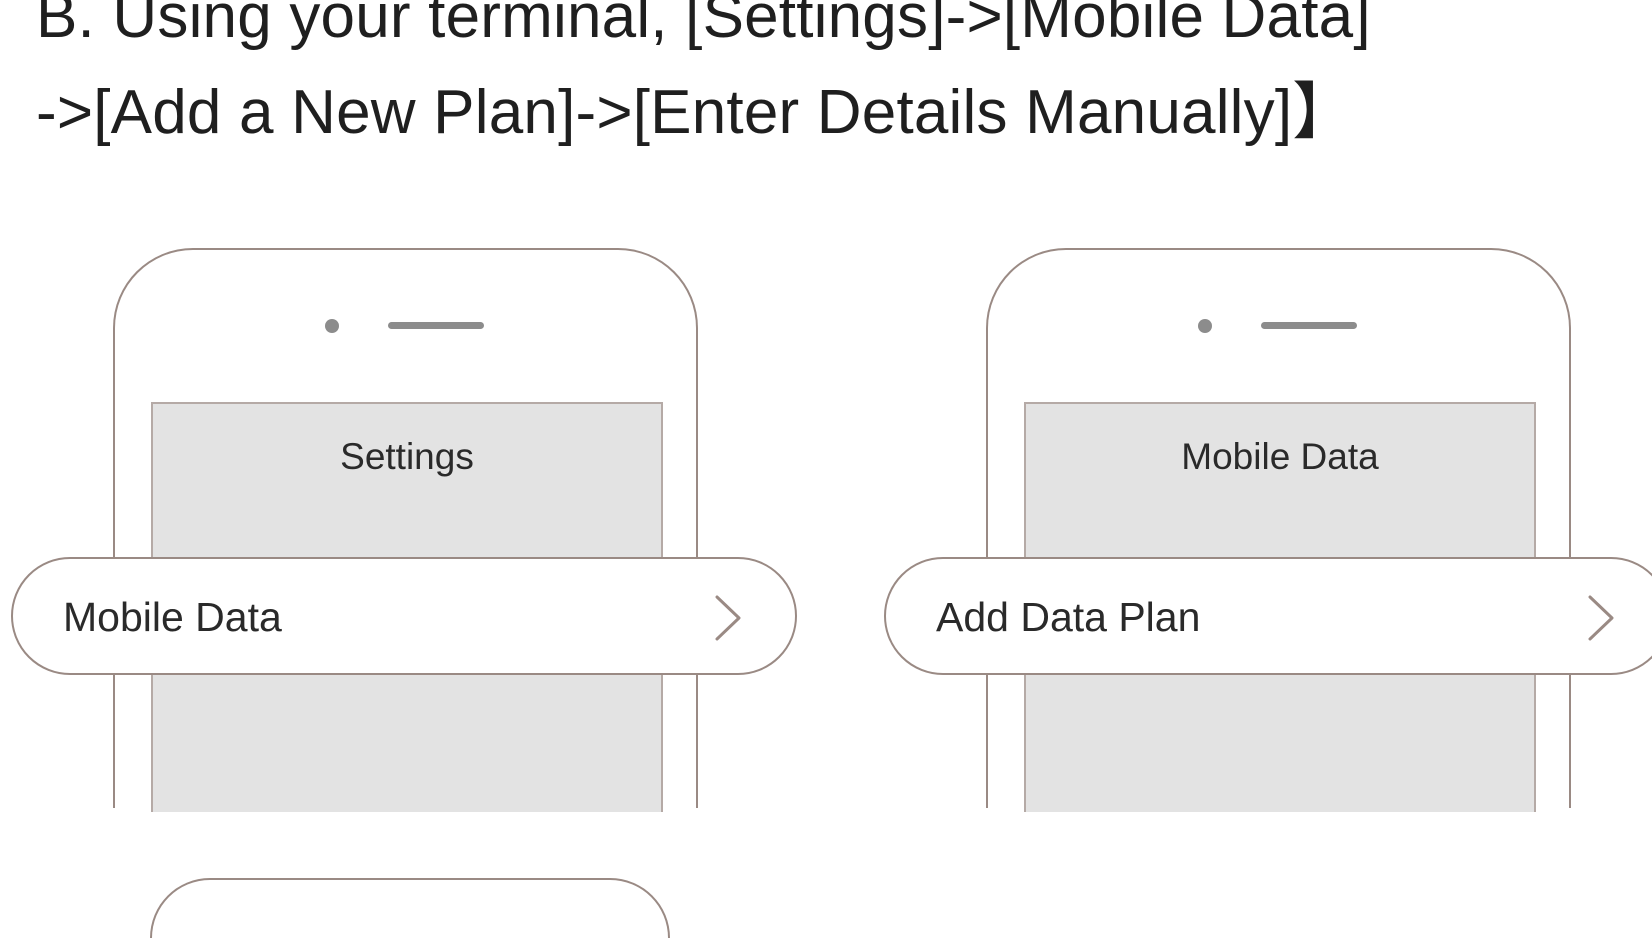 The width and height of the screenshot is (1652, 938). Describe the element at coordinates (404, 616) in the screenshot. I see `settings-row-mobile-data: Mobile Data` at that location.